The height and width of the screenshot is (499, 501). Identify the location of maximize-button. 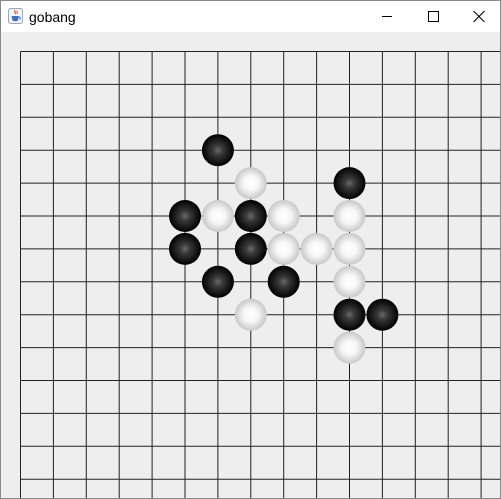
(433, 16).